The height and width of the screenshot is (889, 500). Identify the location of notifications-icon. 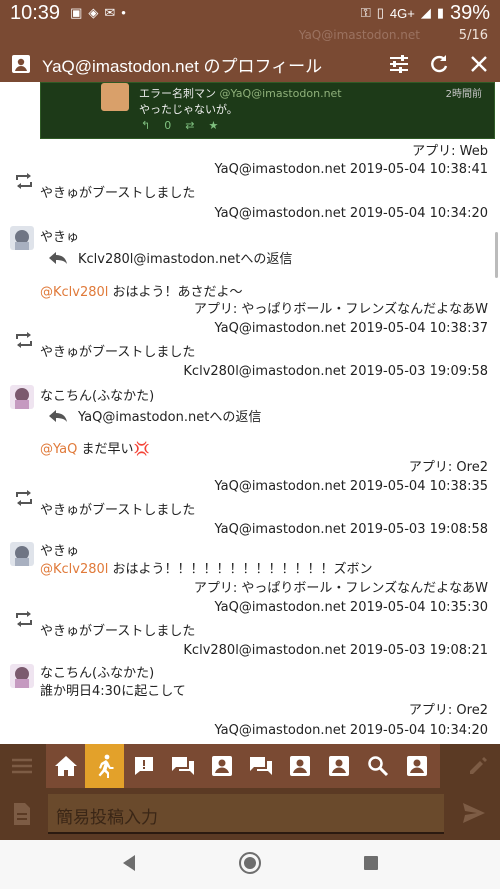
(143, 766).